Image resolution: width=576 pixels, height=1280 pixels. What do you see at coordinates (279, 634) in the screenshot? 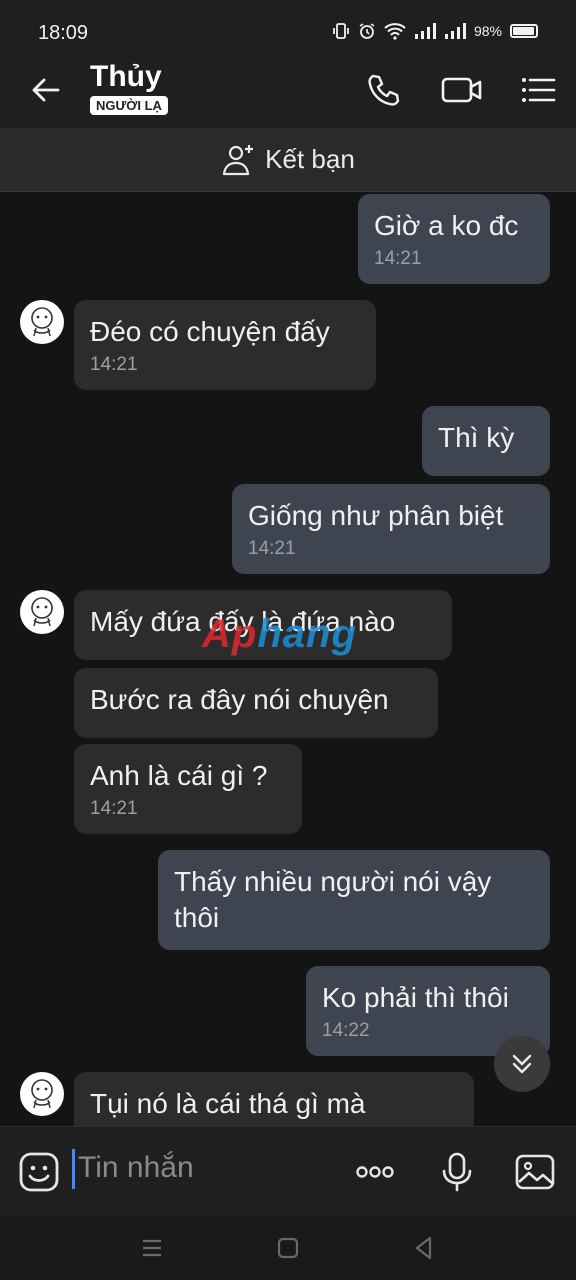
I see `watermark-logo: Aphang` at bounding box center [279, 634].